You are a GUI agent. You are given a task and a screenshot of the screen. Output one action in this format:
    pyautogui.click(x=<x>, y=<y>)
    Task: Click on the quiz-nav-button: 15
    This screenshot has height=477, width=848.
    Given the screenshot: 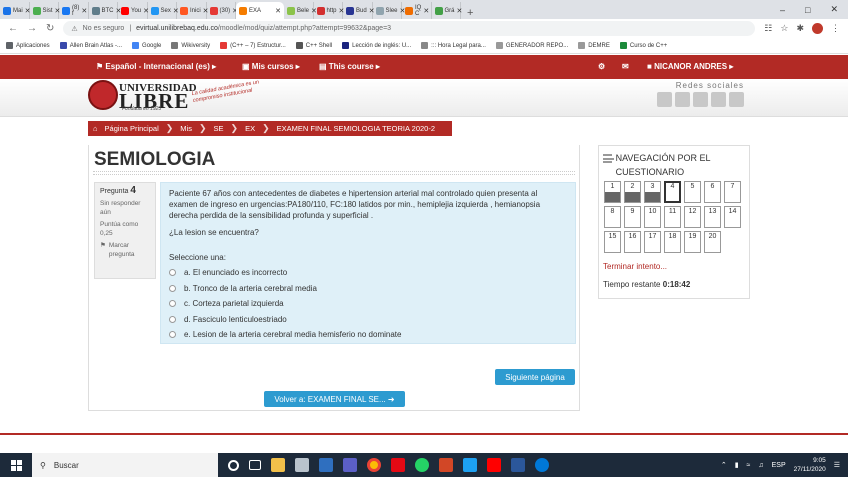 What is the action you would take?
    pyautogui.click(x=612, y=242)
    